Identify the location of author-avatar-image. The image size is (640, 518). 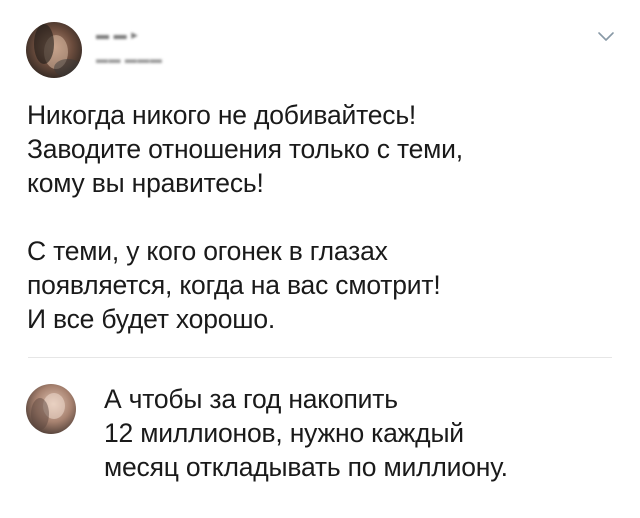
(54, 50).